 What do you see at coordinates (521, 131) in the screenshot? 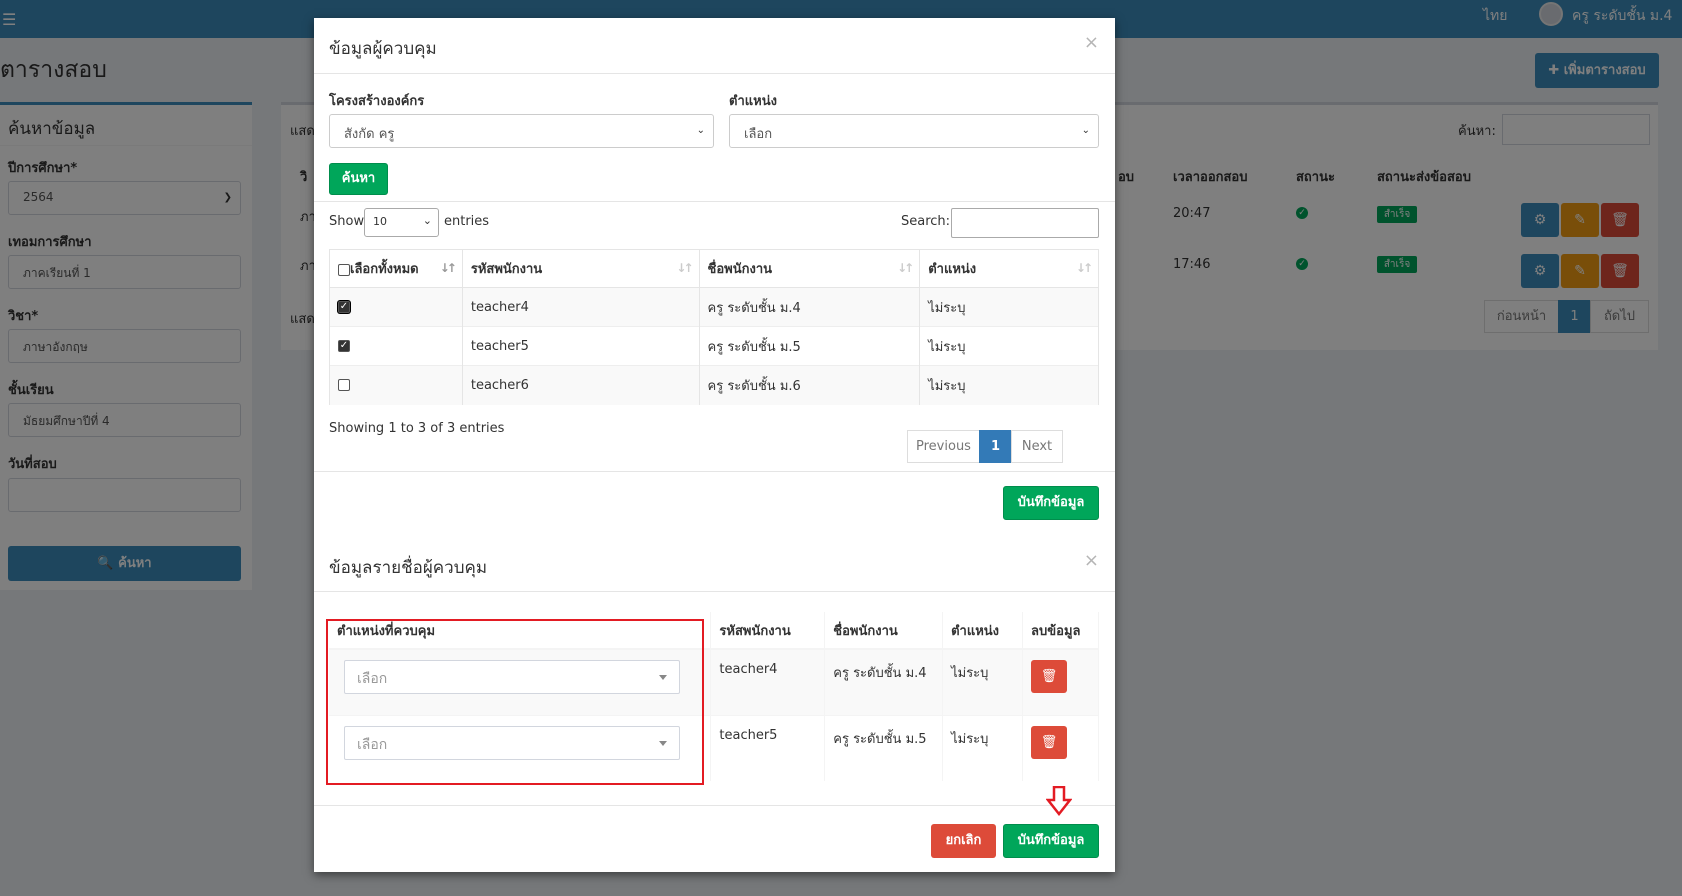
I see `org-select: สังกัด ครู ⌄` at bounding box center [521, 131].